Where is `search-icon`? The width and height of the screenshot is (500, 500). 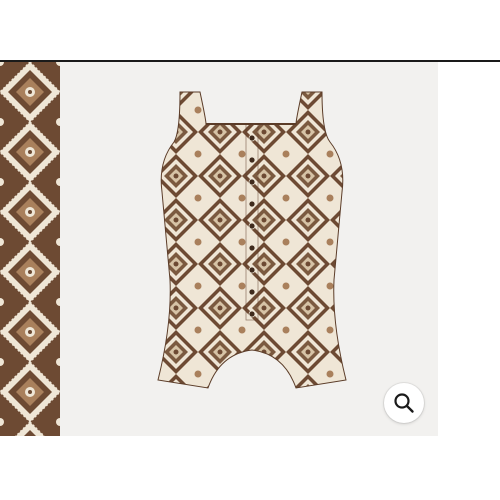
search-icon is located at coordinates (404, 403).